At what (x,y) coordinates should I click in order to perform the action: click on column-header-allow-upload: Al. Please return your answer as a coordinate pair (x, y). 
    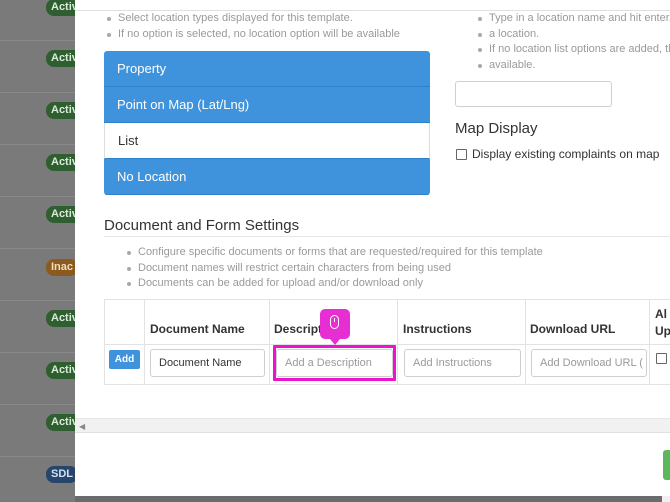
    Looking at the image, I should click on (661, 314).